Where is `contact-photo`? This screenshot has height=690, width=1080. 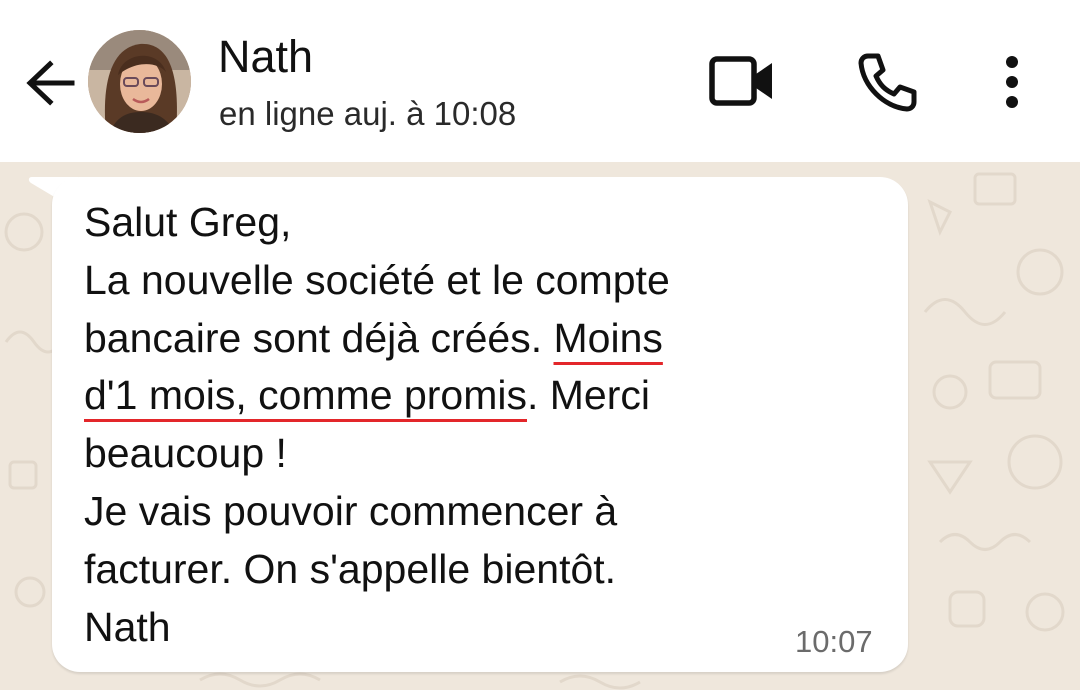
contact-photo is located at coordinates (139, 81).